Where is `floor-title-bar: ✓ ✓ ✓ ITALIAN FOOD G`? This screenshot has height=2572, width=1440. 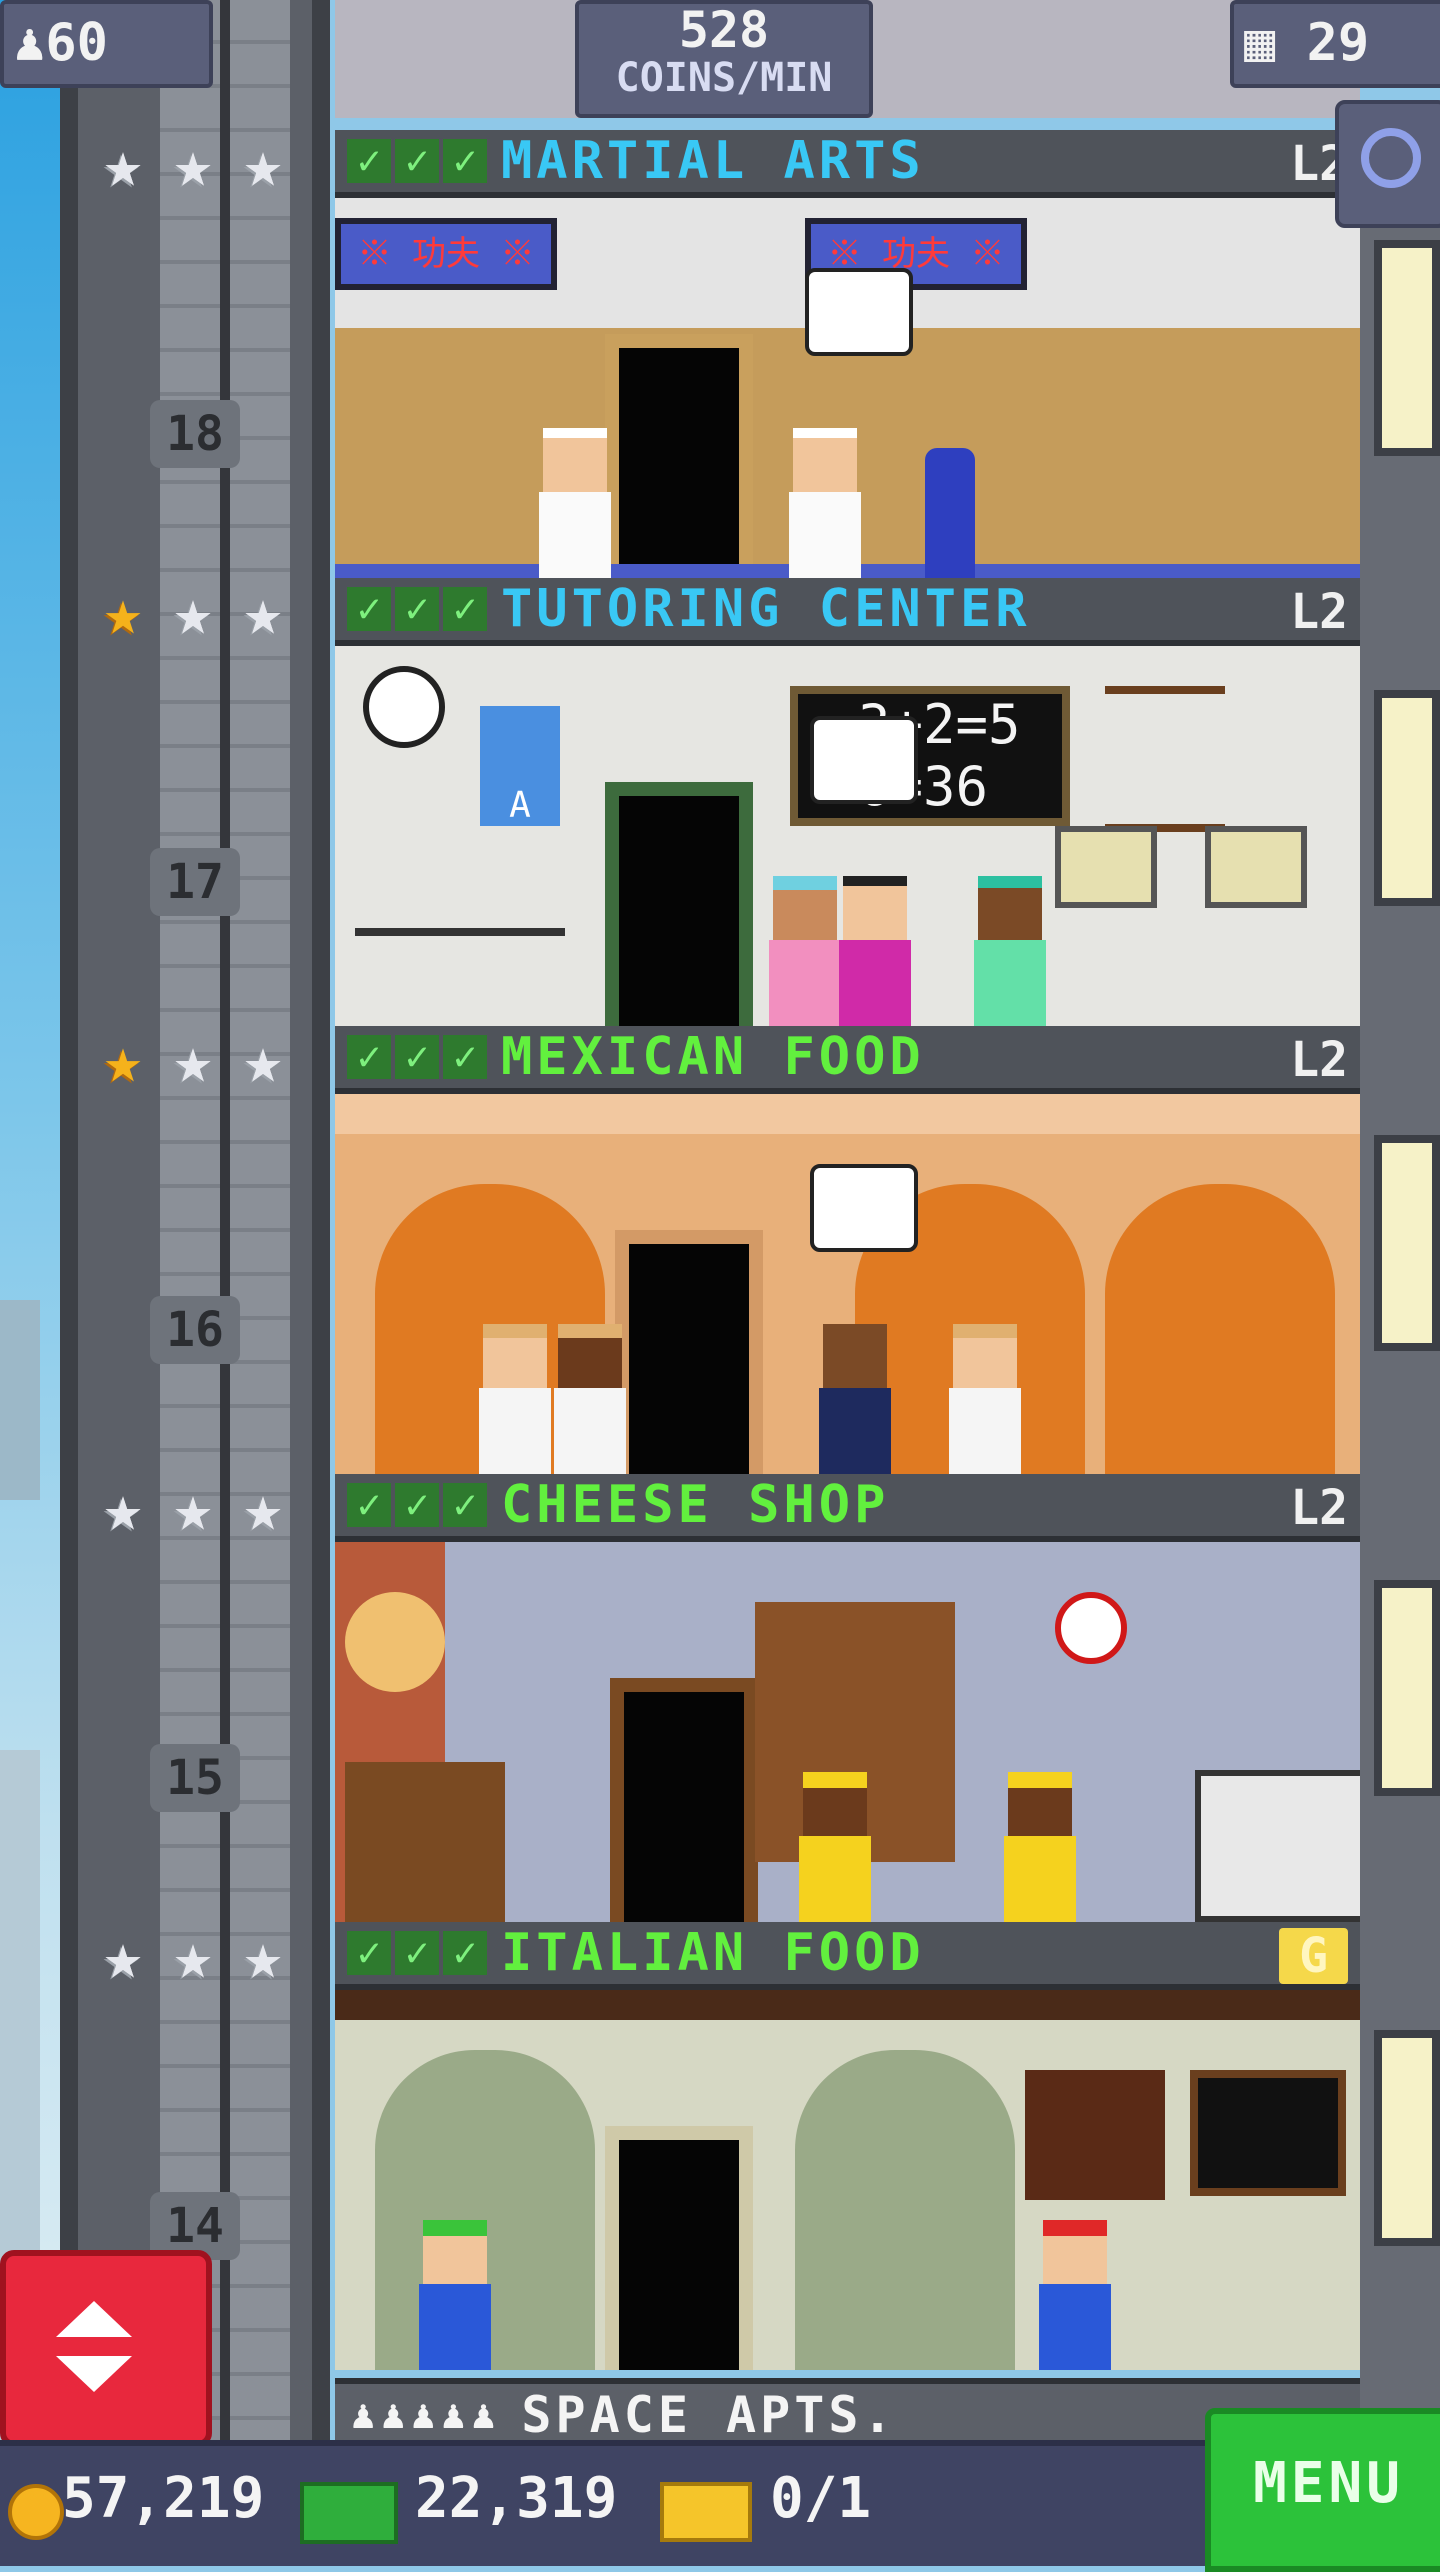
floor-title-bar: ✓ ✓ ✓ ITALIAN FOOD G is located at coordinates (847, 1956).